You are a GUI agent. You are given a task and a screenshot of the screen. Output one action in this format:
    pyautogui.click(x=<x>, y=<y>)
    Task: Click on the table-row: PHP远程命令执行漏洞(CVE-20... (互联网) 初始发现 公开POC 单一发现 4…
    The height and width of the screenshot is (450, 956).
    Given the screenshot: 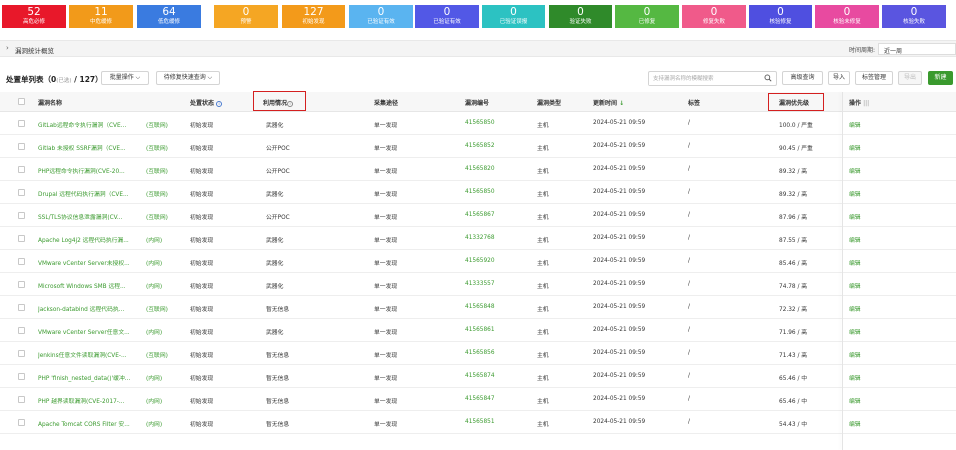 What is the action you would take?
    pyautogui.click(x=478, y=169)
    